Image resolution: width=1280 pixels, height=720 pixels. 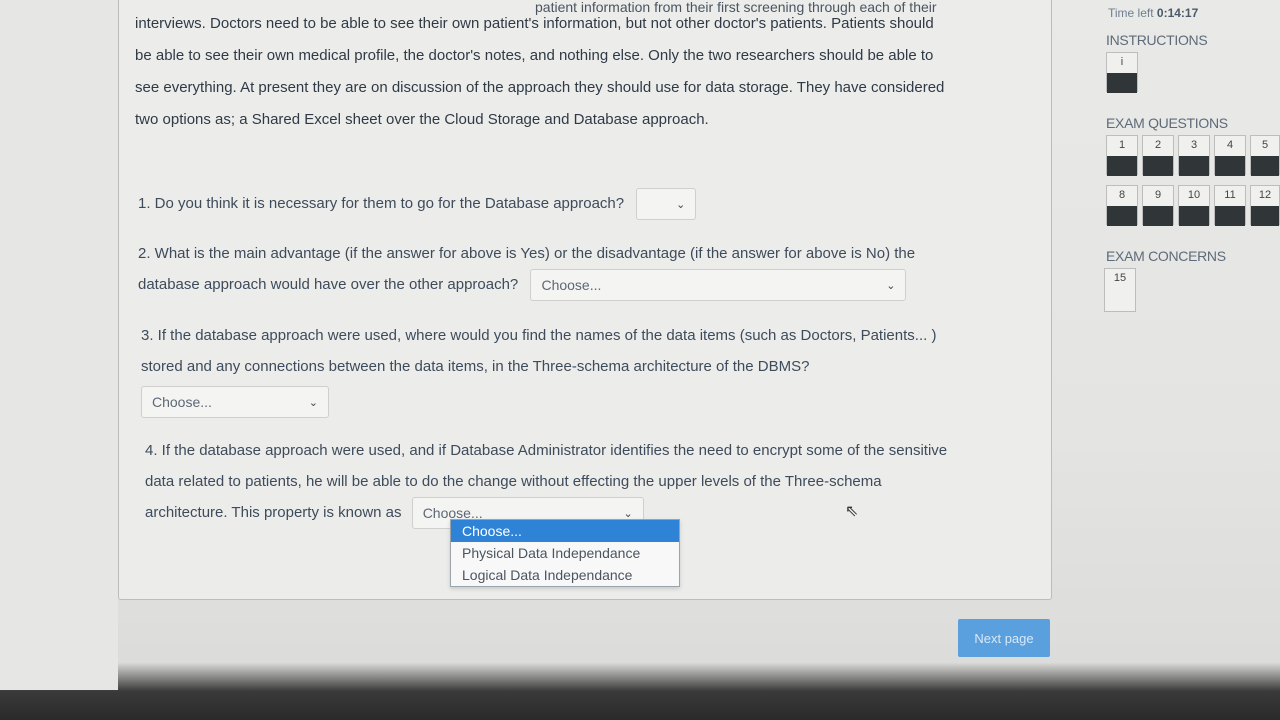 I want to click on question-nav-label: 1, so click(x=1122, y=145).